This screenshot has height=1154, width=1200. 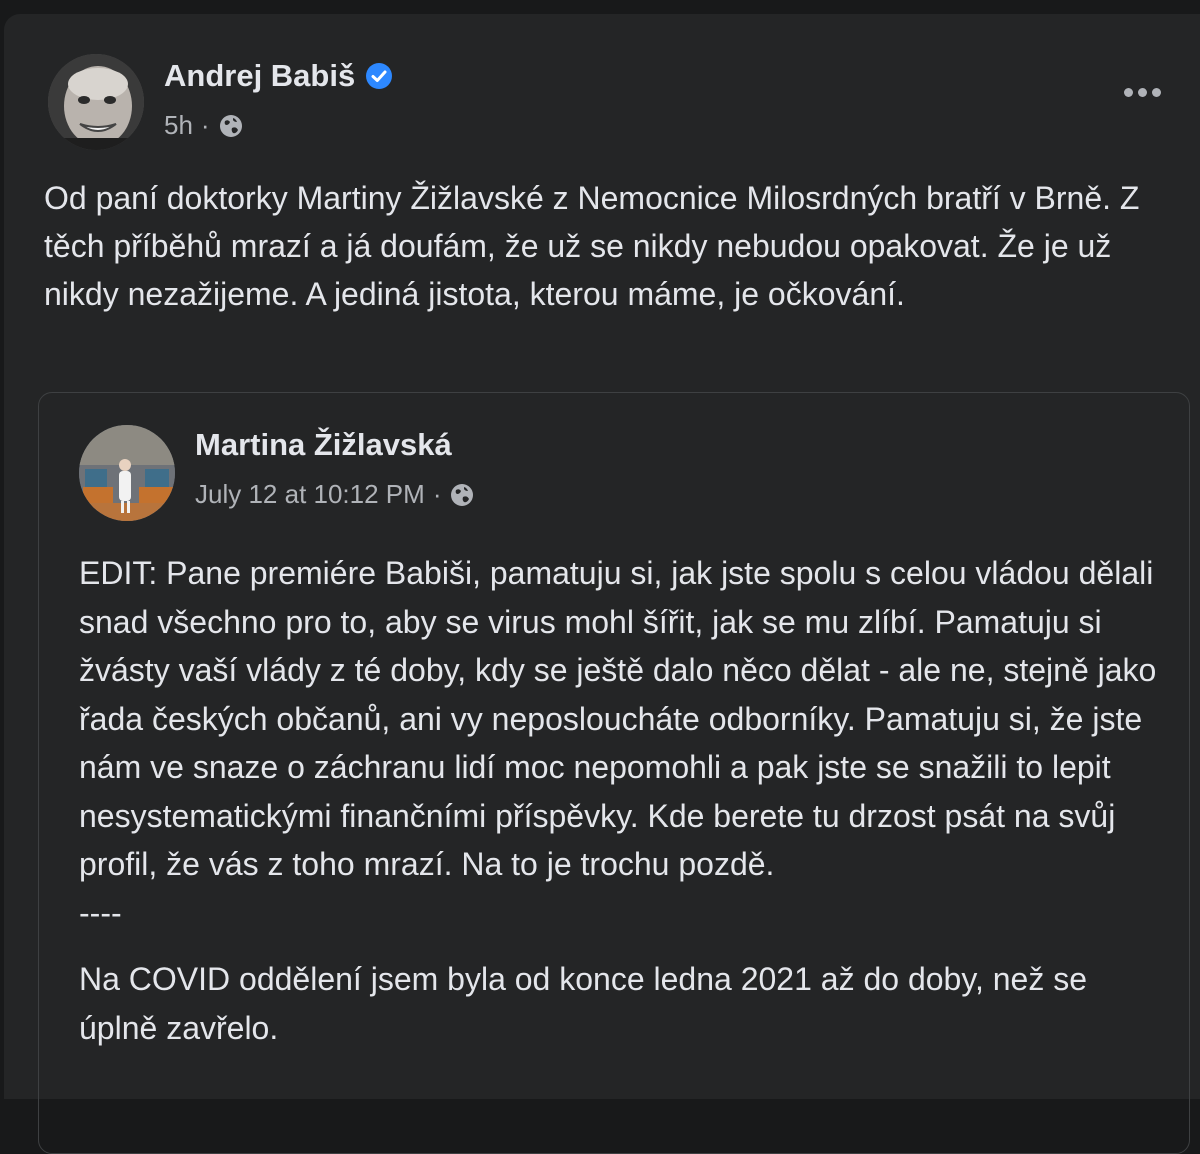 I want to click on post-meta: 5h ·, so click(x=204, y=125).